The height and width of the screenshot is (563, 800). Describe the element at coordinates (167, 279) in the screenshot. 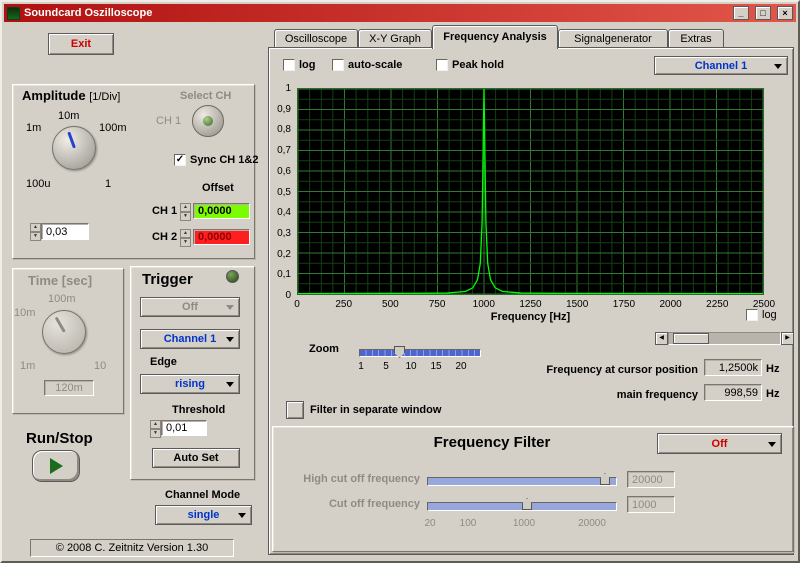

I see `trigger-title: Trigger` at that location.